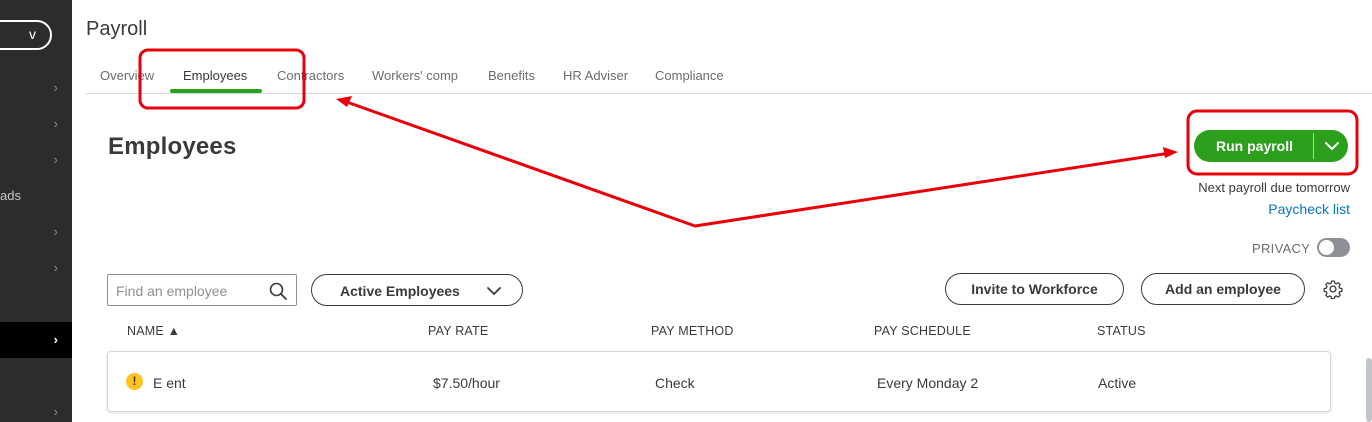  I want to click on privacy-label: PRIVACY, so click(1281, 248).